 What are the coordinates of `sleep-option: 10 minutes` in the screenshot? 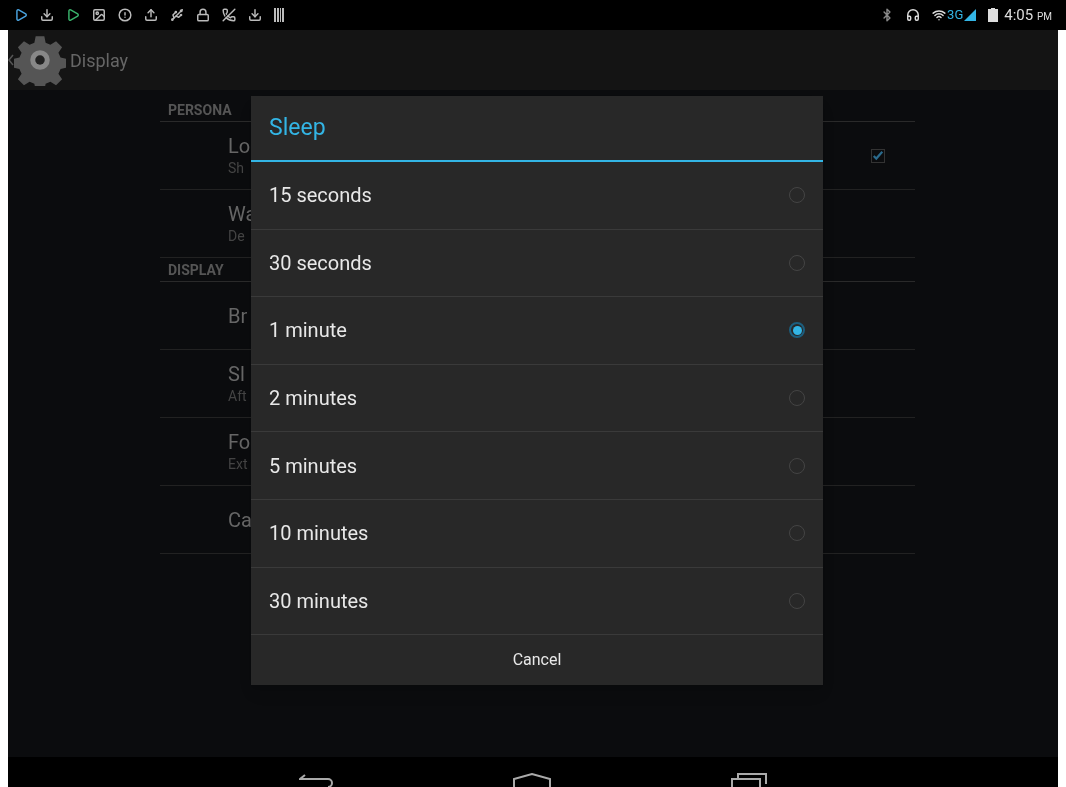 It's located at (537, 533).